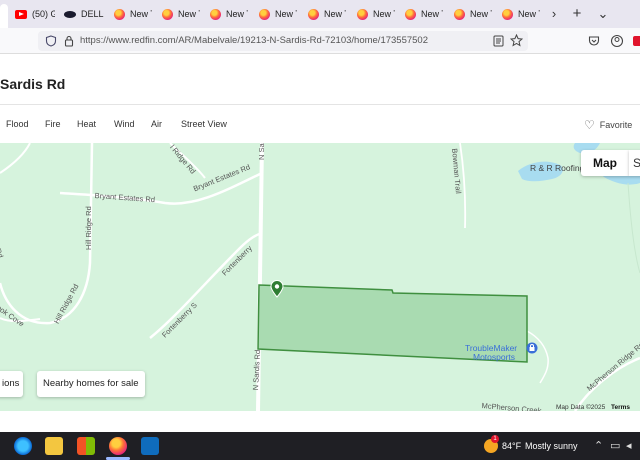 This screenshot has width=640, height=460. Describe the element at coordinates (86, 124) in the screenshot. I see `tab-heat: Heat` at that location.